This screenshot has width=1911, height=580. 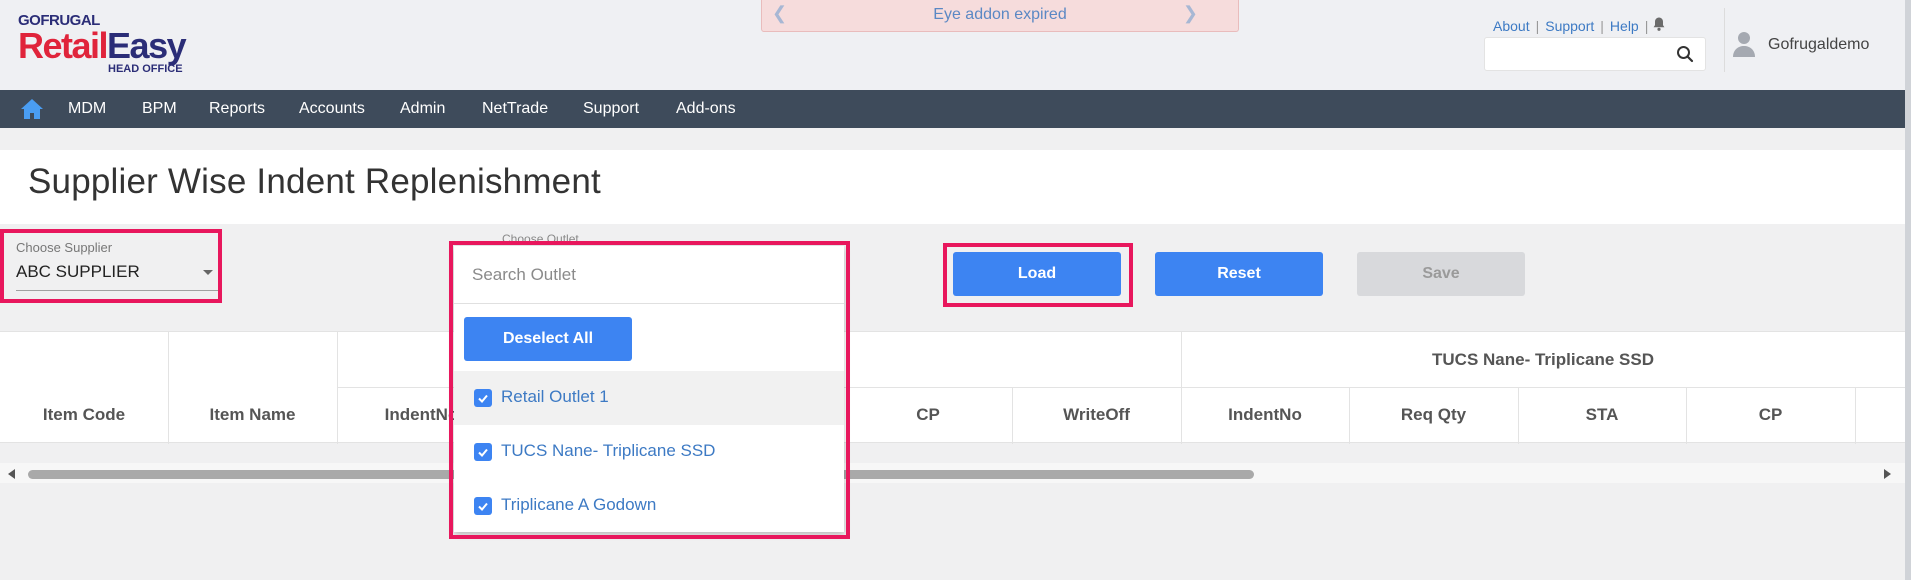 I want to click on nav-item-mdm: MDM, so click(x=87, y=109).